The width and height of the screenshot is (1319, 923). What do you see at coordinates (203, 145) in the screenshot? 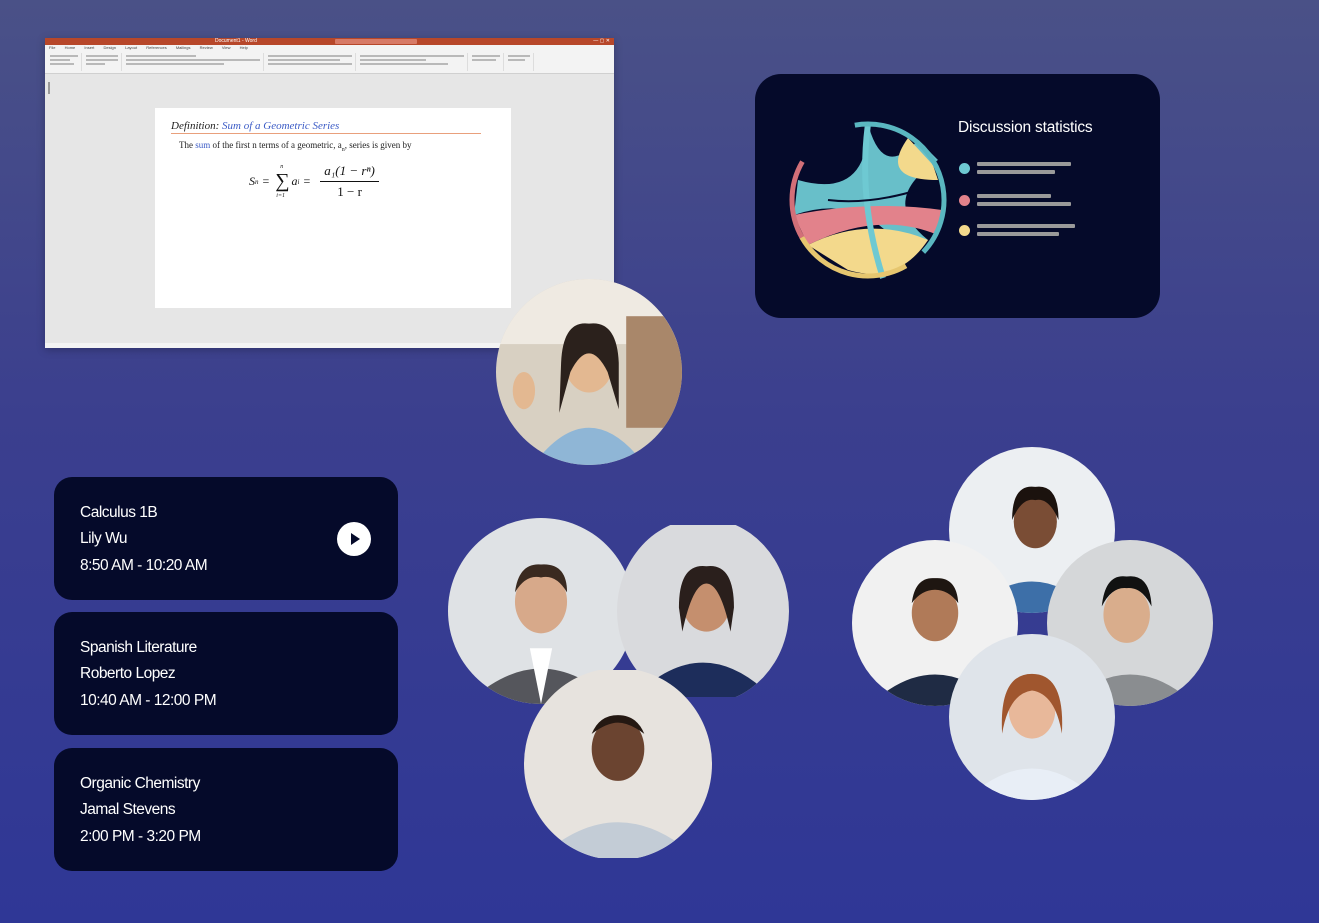
I see `definition-text-sum: sum` at bounding box center [203, 145].